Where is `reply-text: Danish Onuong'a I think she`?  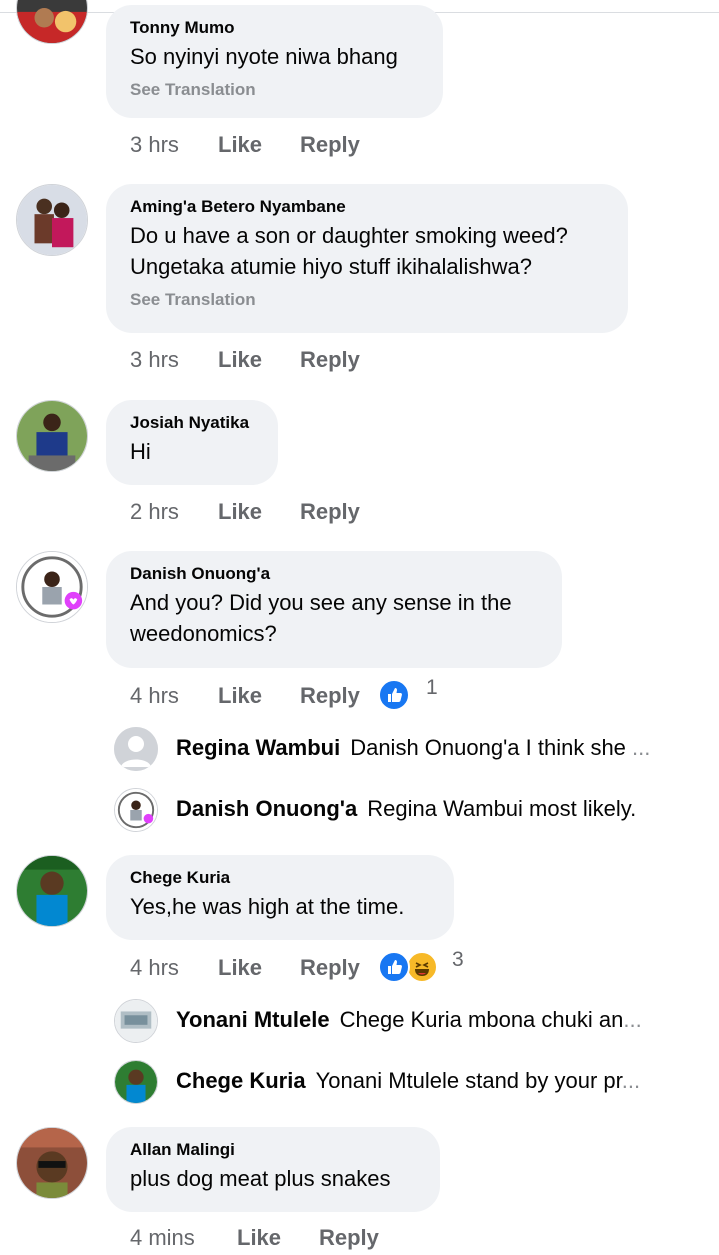 reply-text: Danish Onuong'a I think she is located at coordinates (488, 747).